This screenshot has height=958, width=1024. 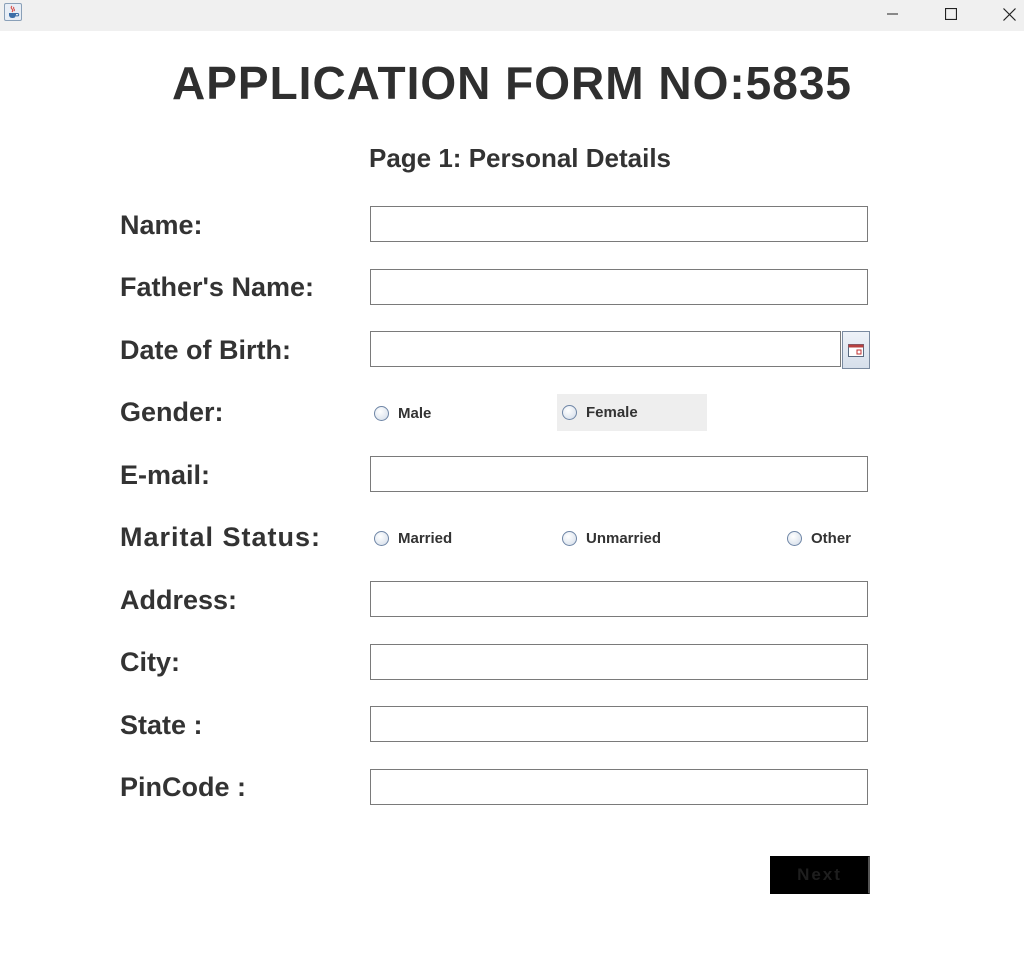 I want to click on state-field, so click(x=619, y=724).